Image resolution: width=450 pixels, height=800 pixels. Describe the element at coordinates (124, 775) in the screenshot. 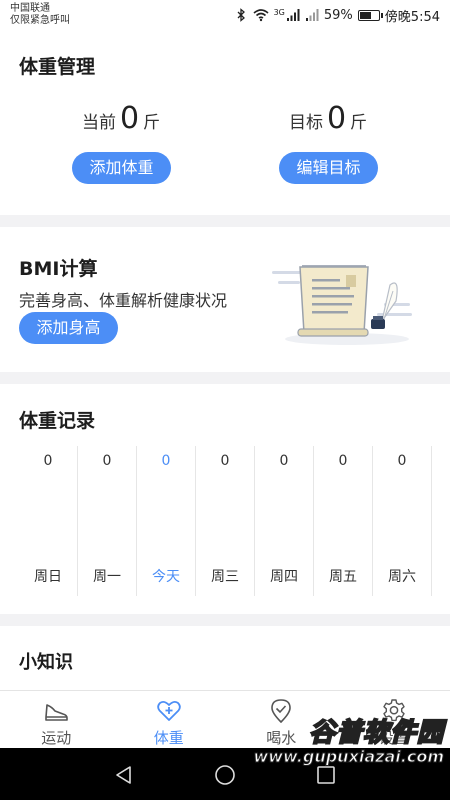

I see `back-icon` at that location.